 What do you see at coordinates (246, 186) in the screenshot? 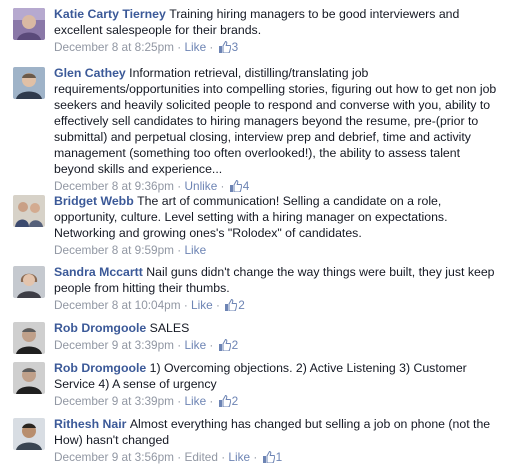
I see `like-count: 4` at bounding box center [246, 186].